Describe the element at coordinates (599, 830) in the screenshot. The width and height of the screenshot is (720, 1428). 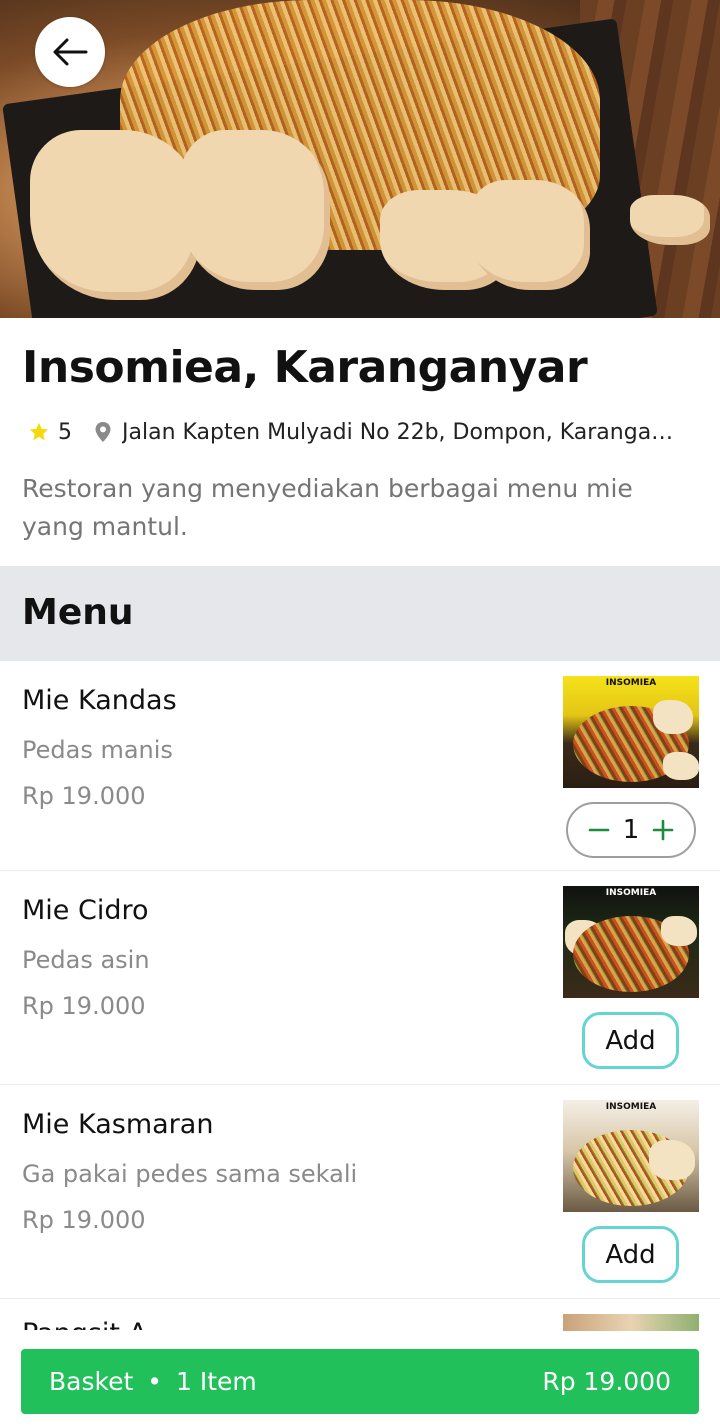
I see `minus-icon` at that location.